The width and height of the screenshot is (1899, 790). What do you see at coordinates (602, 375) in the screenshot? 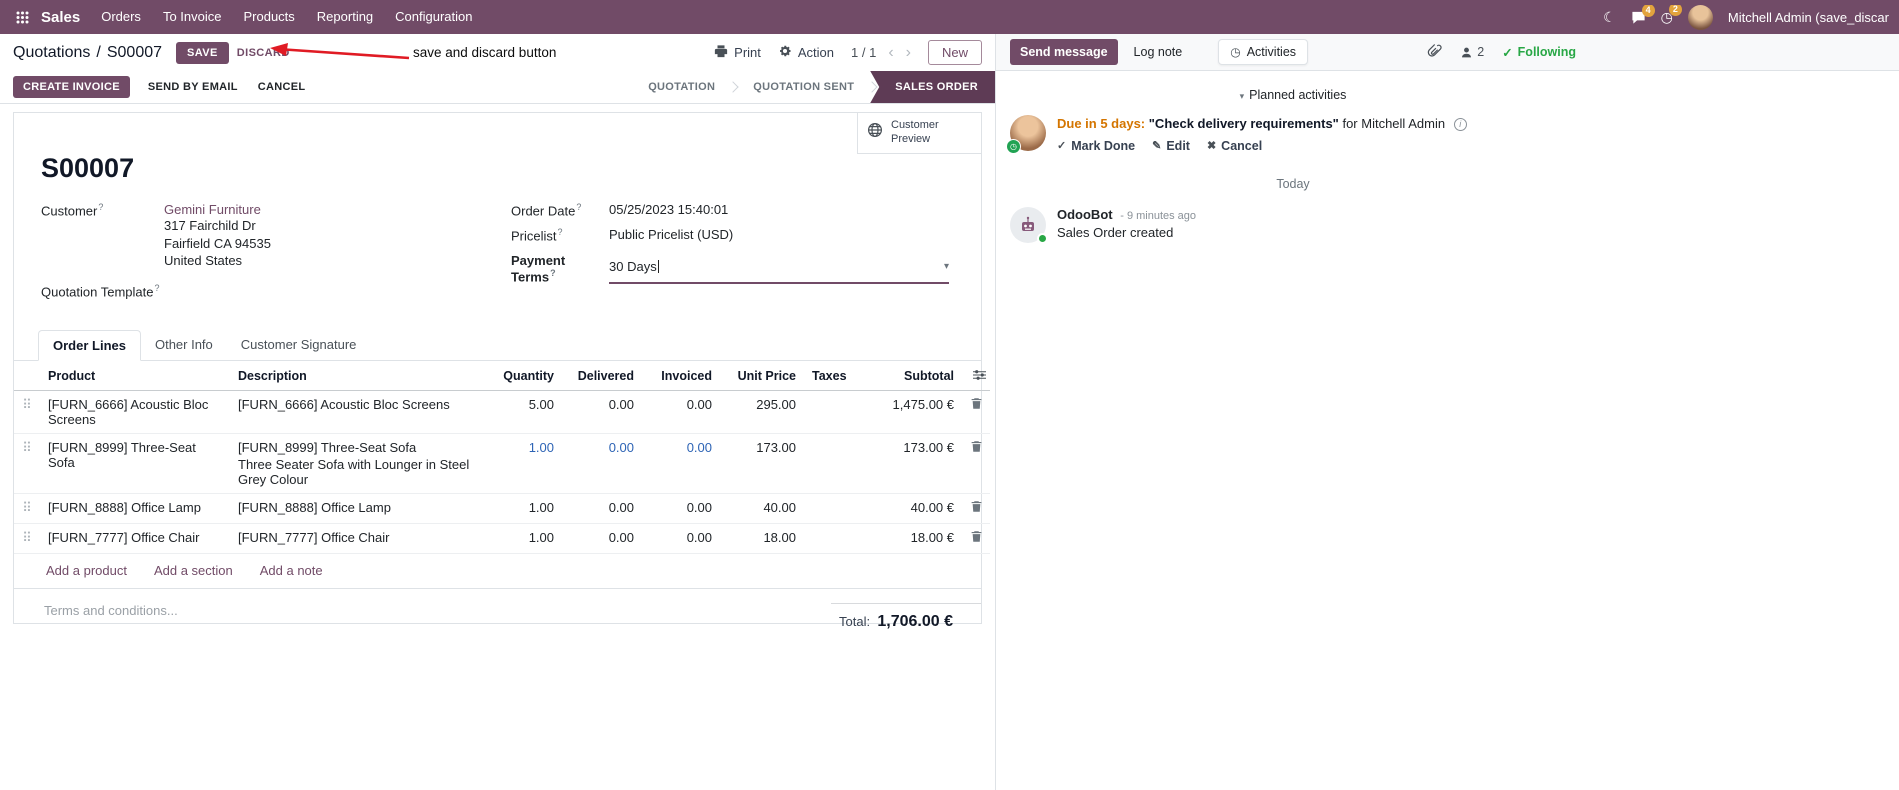
I see `col-delivered: Delivered` at bounding box center [602, 375].